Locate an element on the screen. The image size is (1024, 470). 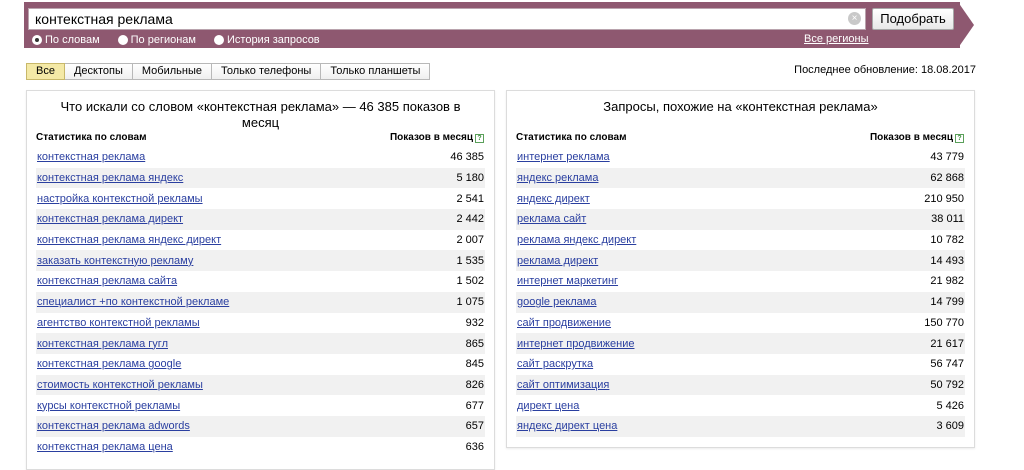
phrase-link: специалист +по контекстной рекламе is located at coordinates (133, 302).